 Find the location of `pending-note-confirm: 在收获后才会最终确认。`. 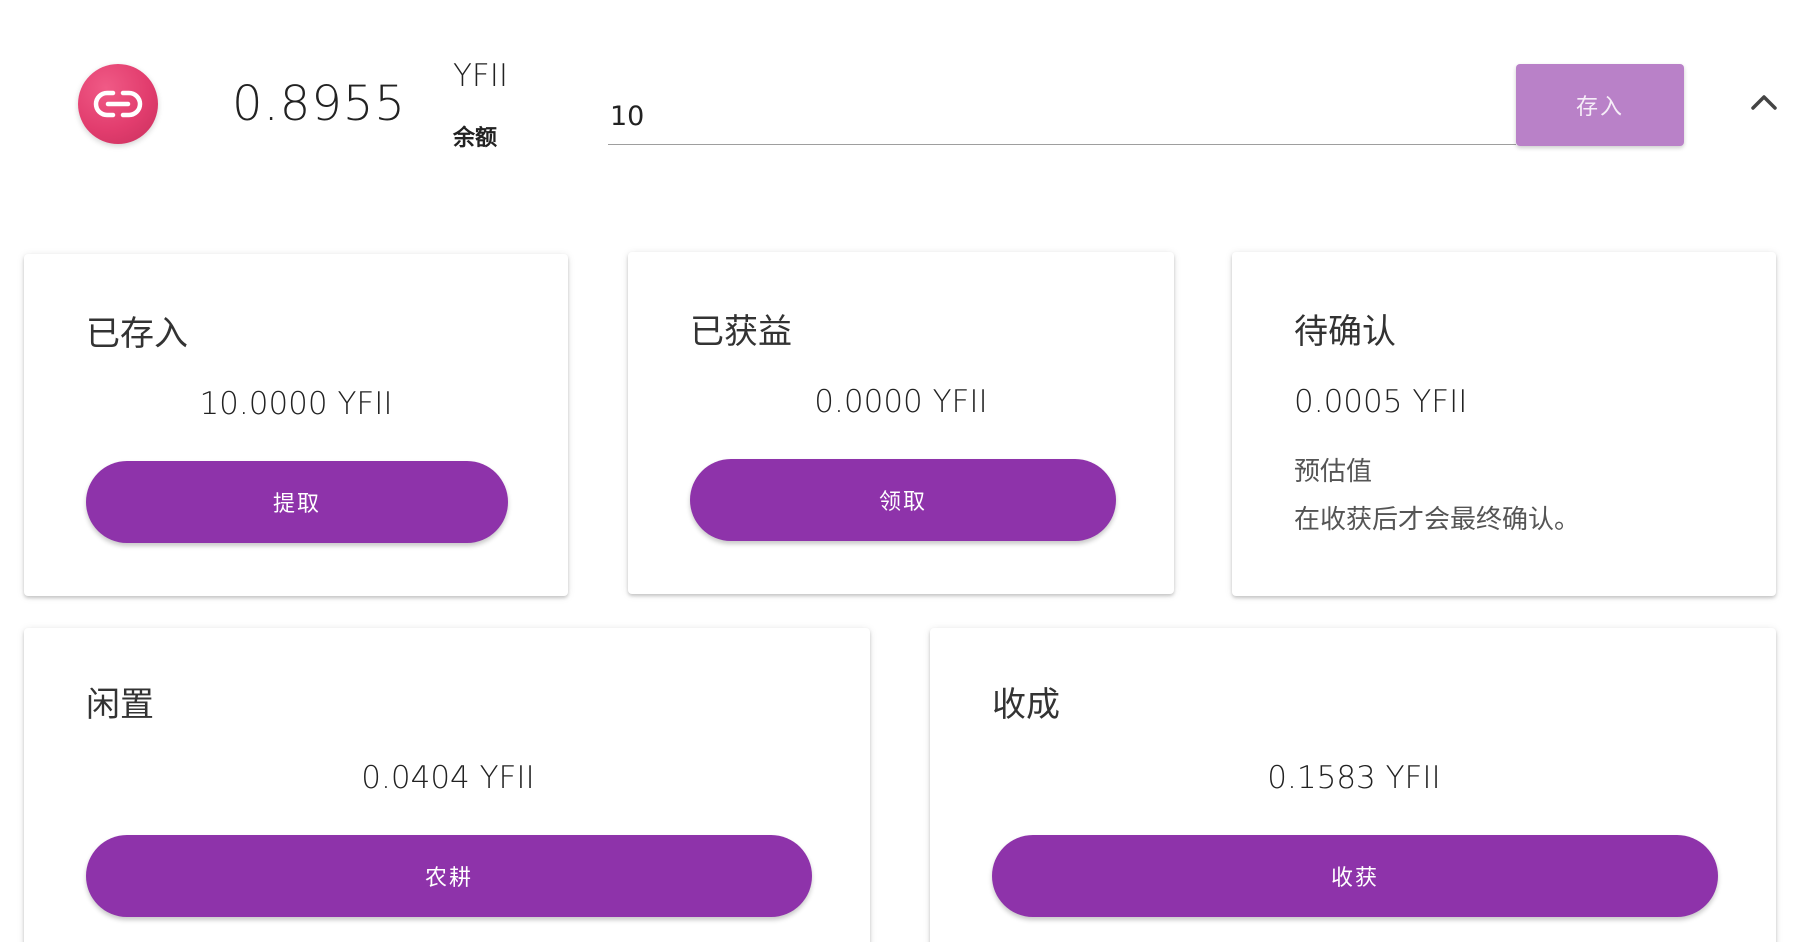

pending-note-confirm: 在收获后才会最终确认。 is located at coordinates (1437, 520).